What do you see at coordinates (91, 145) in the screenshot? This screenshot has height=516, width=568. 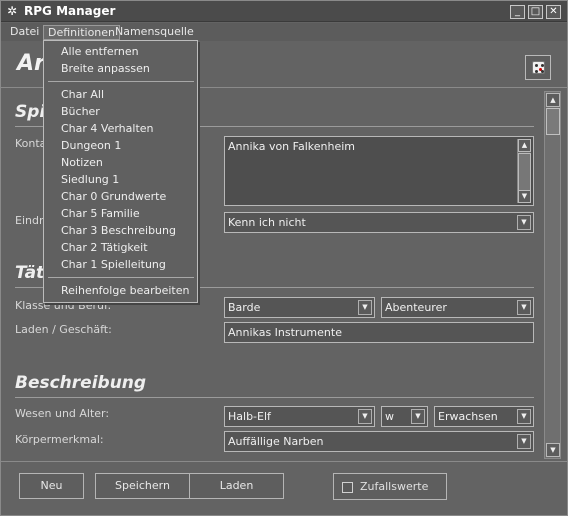 I see `menu-item-dungeon1: Dungeon 1` at bounding box center [91, 145].